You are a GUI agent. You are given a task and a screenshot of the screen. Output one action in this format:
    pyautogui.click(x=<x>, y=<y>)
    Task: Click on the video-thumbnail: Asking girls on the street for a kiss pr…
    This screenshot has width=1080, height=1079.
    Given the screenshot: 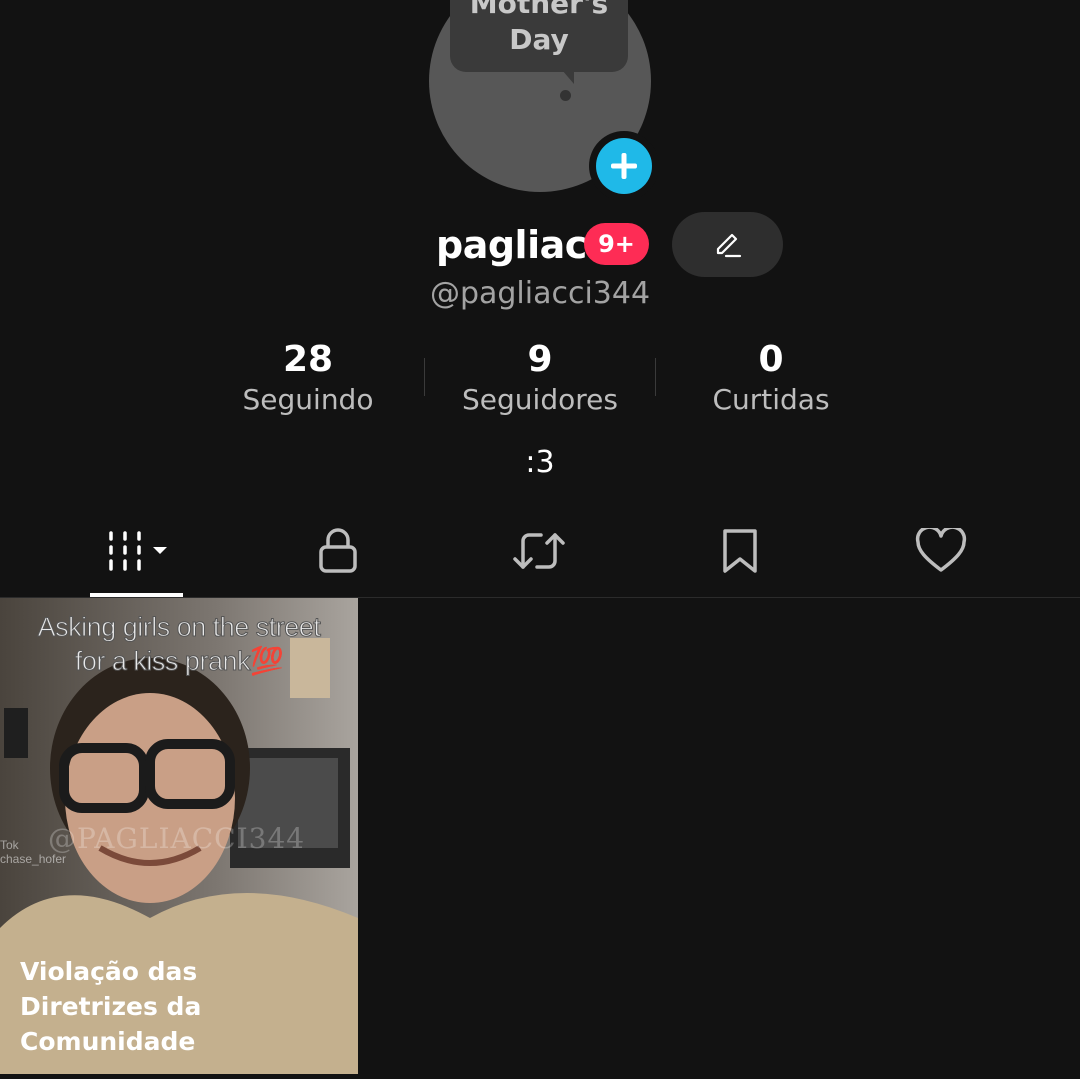 What is the action you would take?
    pyautogui.click(x=179, y=836)
    